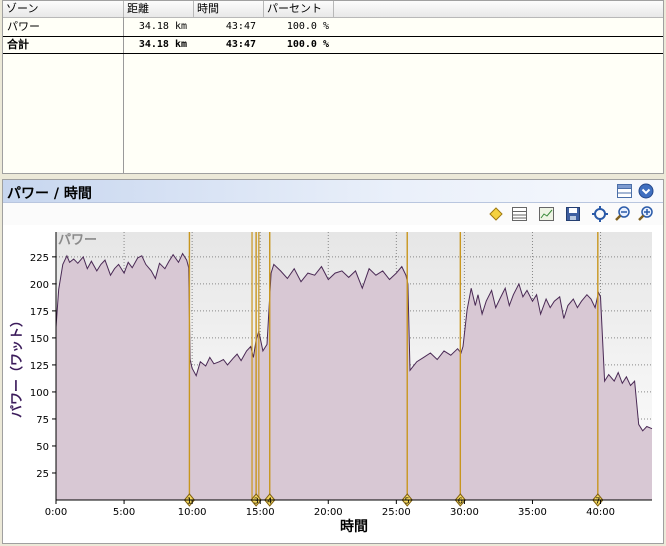 The image size is (666, 546). Describe the element at coordinates (39, 366) in the screenshot. I see `y-tick-label: 125` at that location.